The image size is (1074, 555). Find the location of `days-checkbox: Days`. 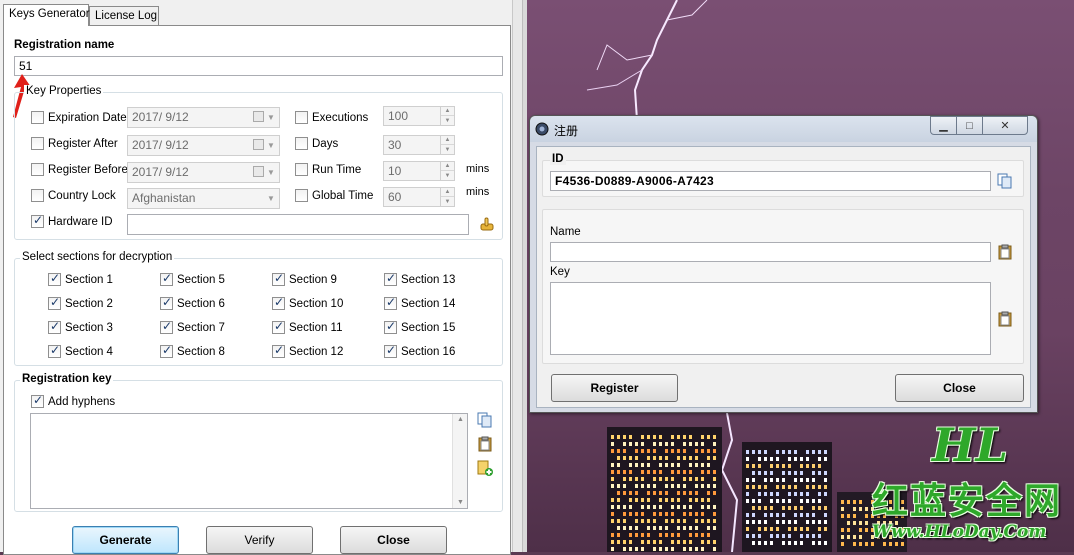

days-checkbox: Days is located at coordinates (316, 143).